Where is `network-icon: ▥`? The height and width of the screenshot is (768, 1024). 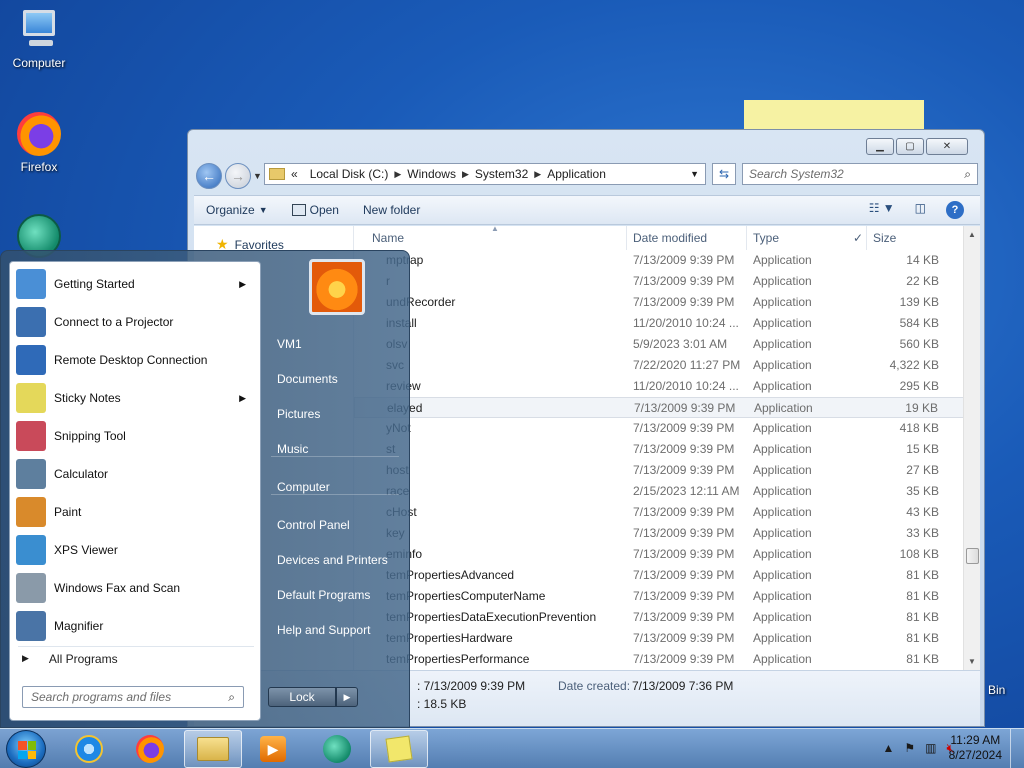 network-icon: ▥ is located at coordinates (930, 748).